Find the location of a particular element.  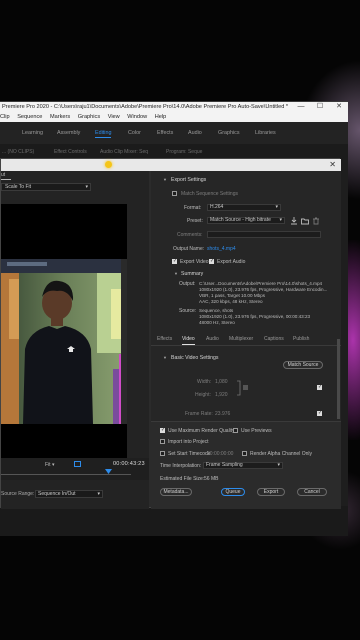

queue-button: Queue is located at coordinates (233, 492).